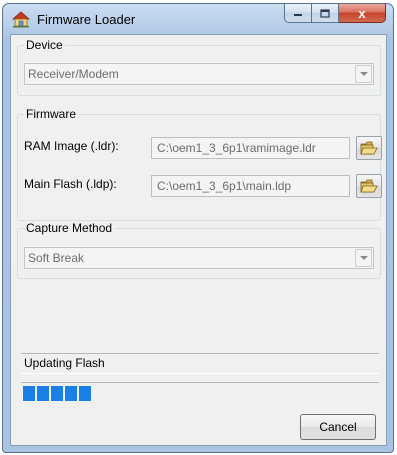  What do you see at coordinates (200, 363) in the screenshot?
I see `status-panel: Updating Flash` at bounding box center [200, 363].